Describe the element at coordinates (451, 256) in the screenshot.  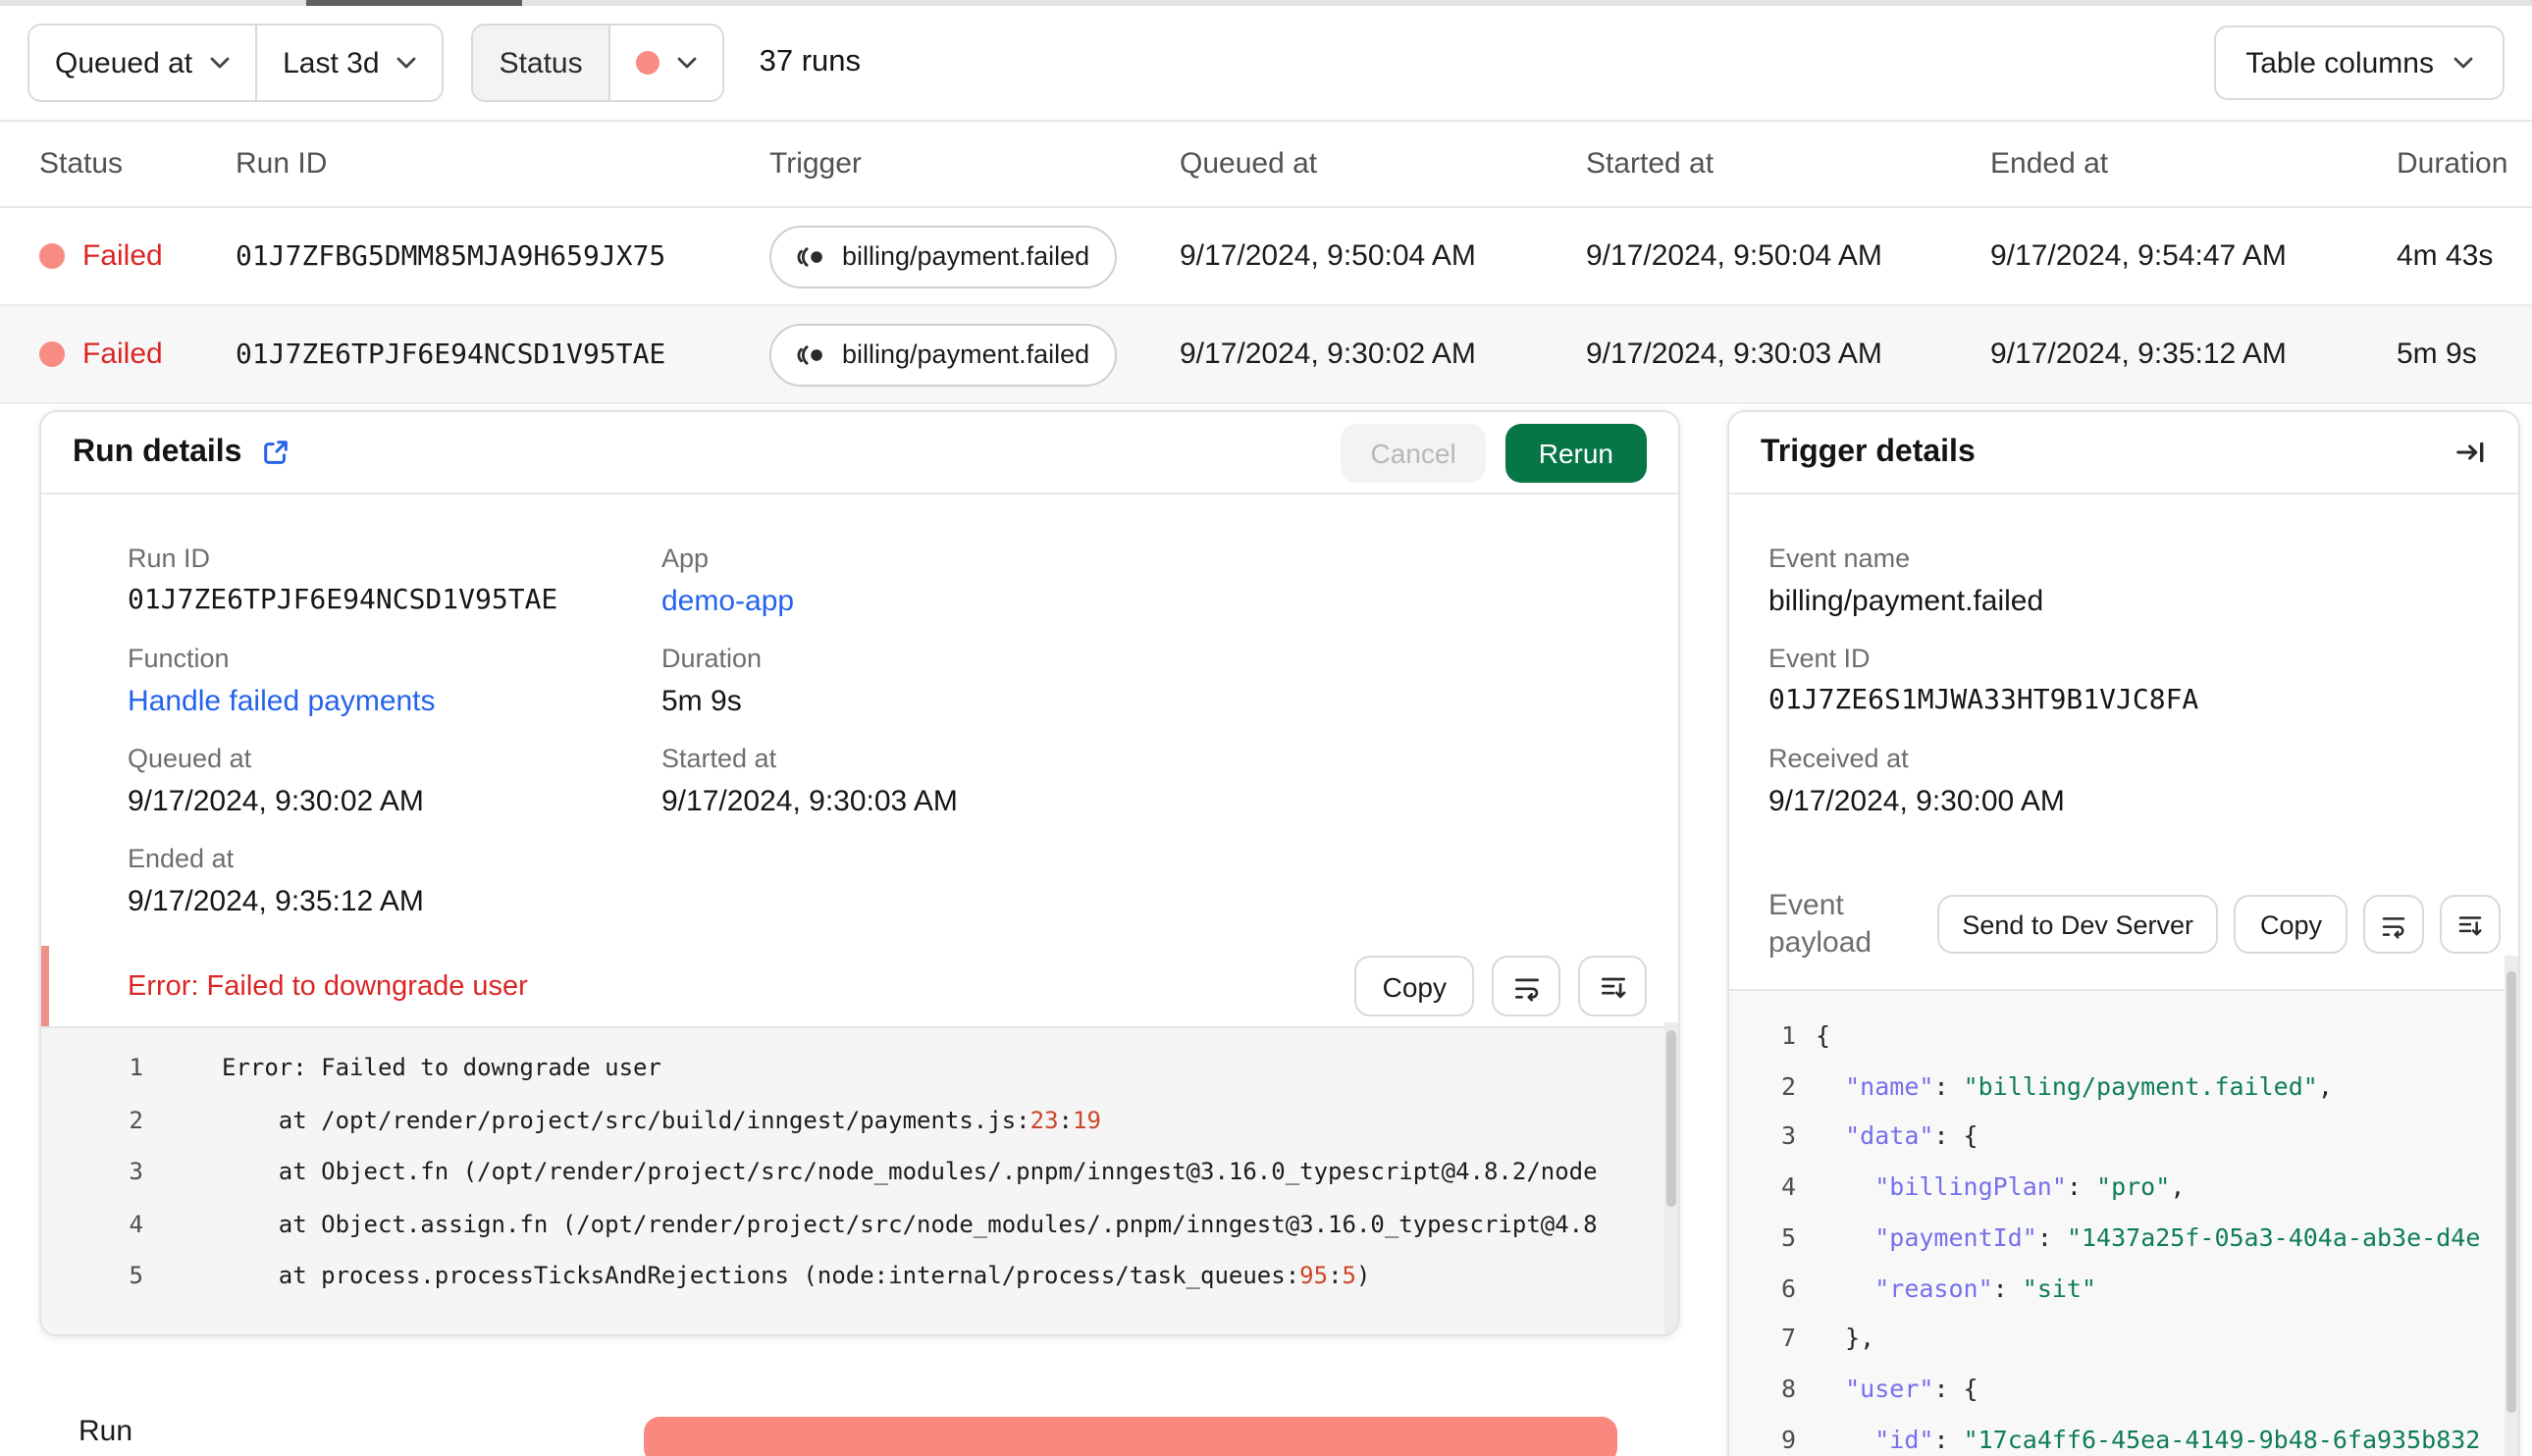
I see `run-id-cell: 01J7ZFBG5DMM85MJA9H659JX75` at that location.